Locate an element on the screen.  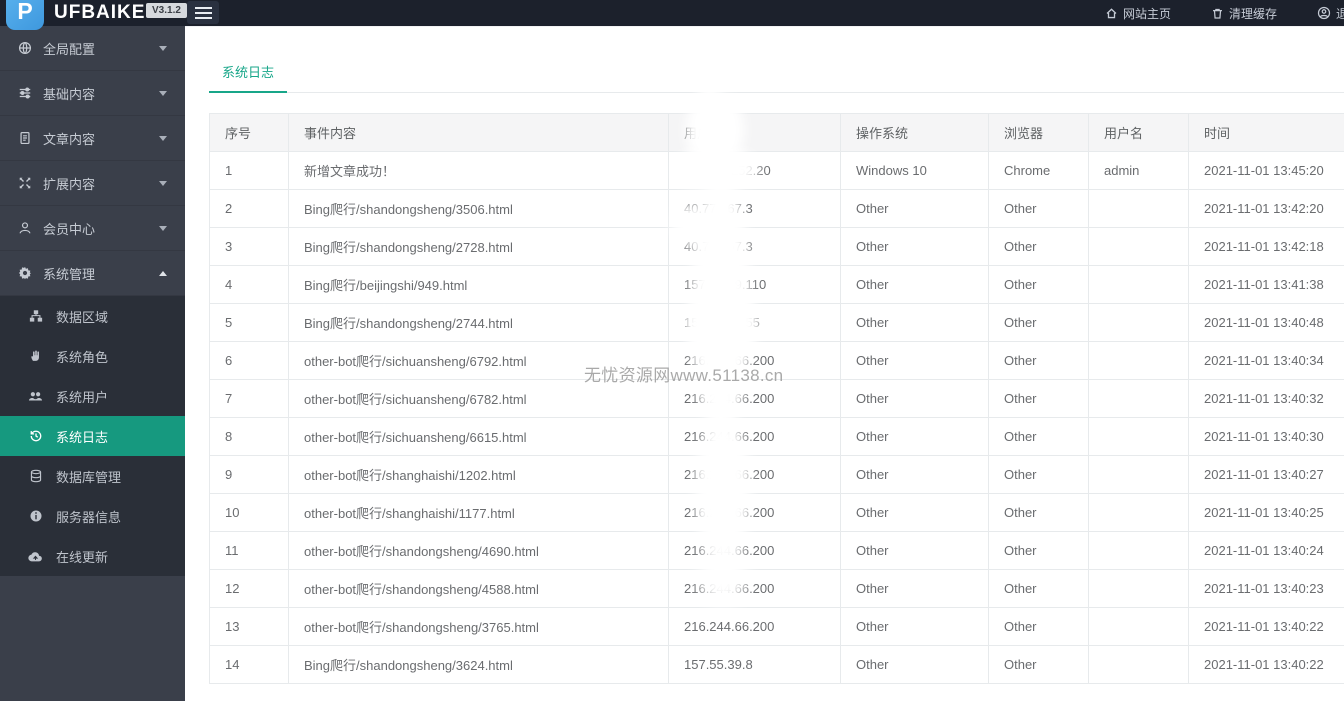
column-header-browser: 浏览器 is located at coordinates (1038, 132).